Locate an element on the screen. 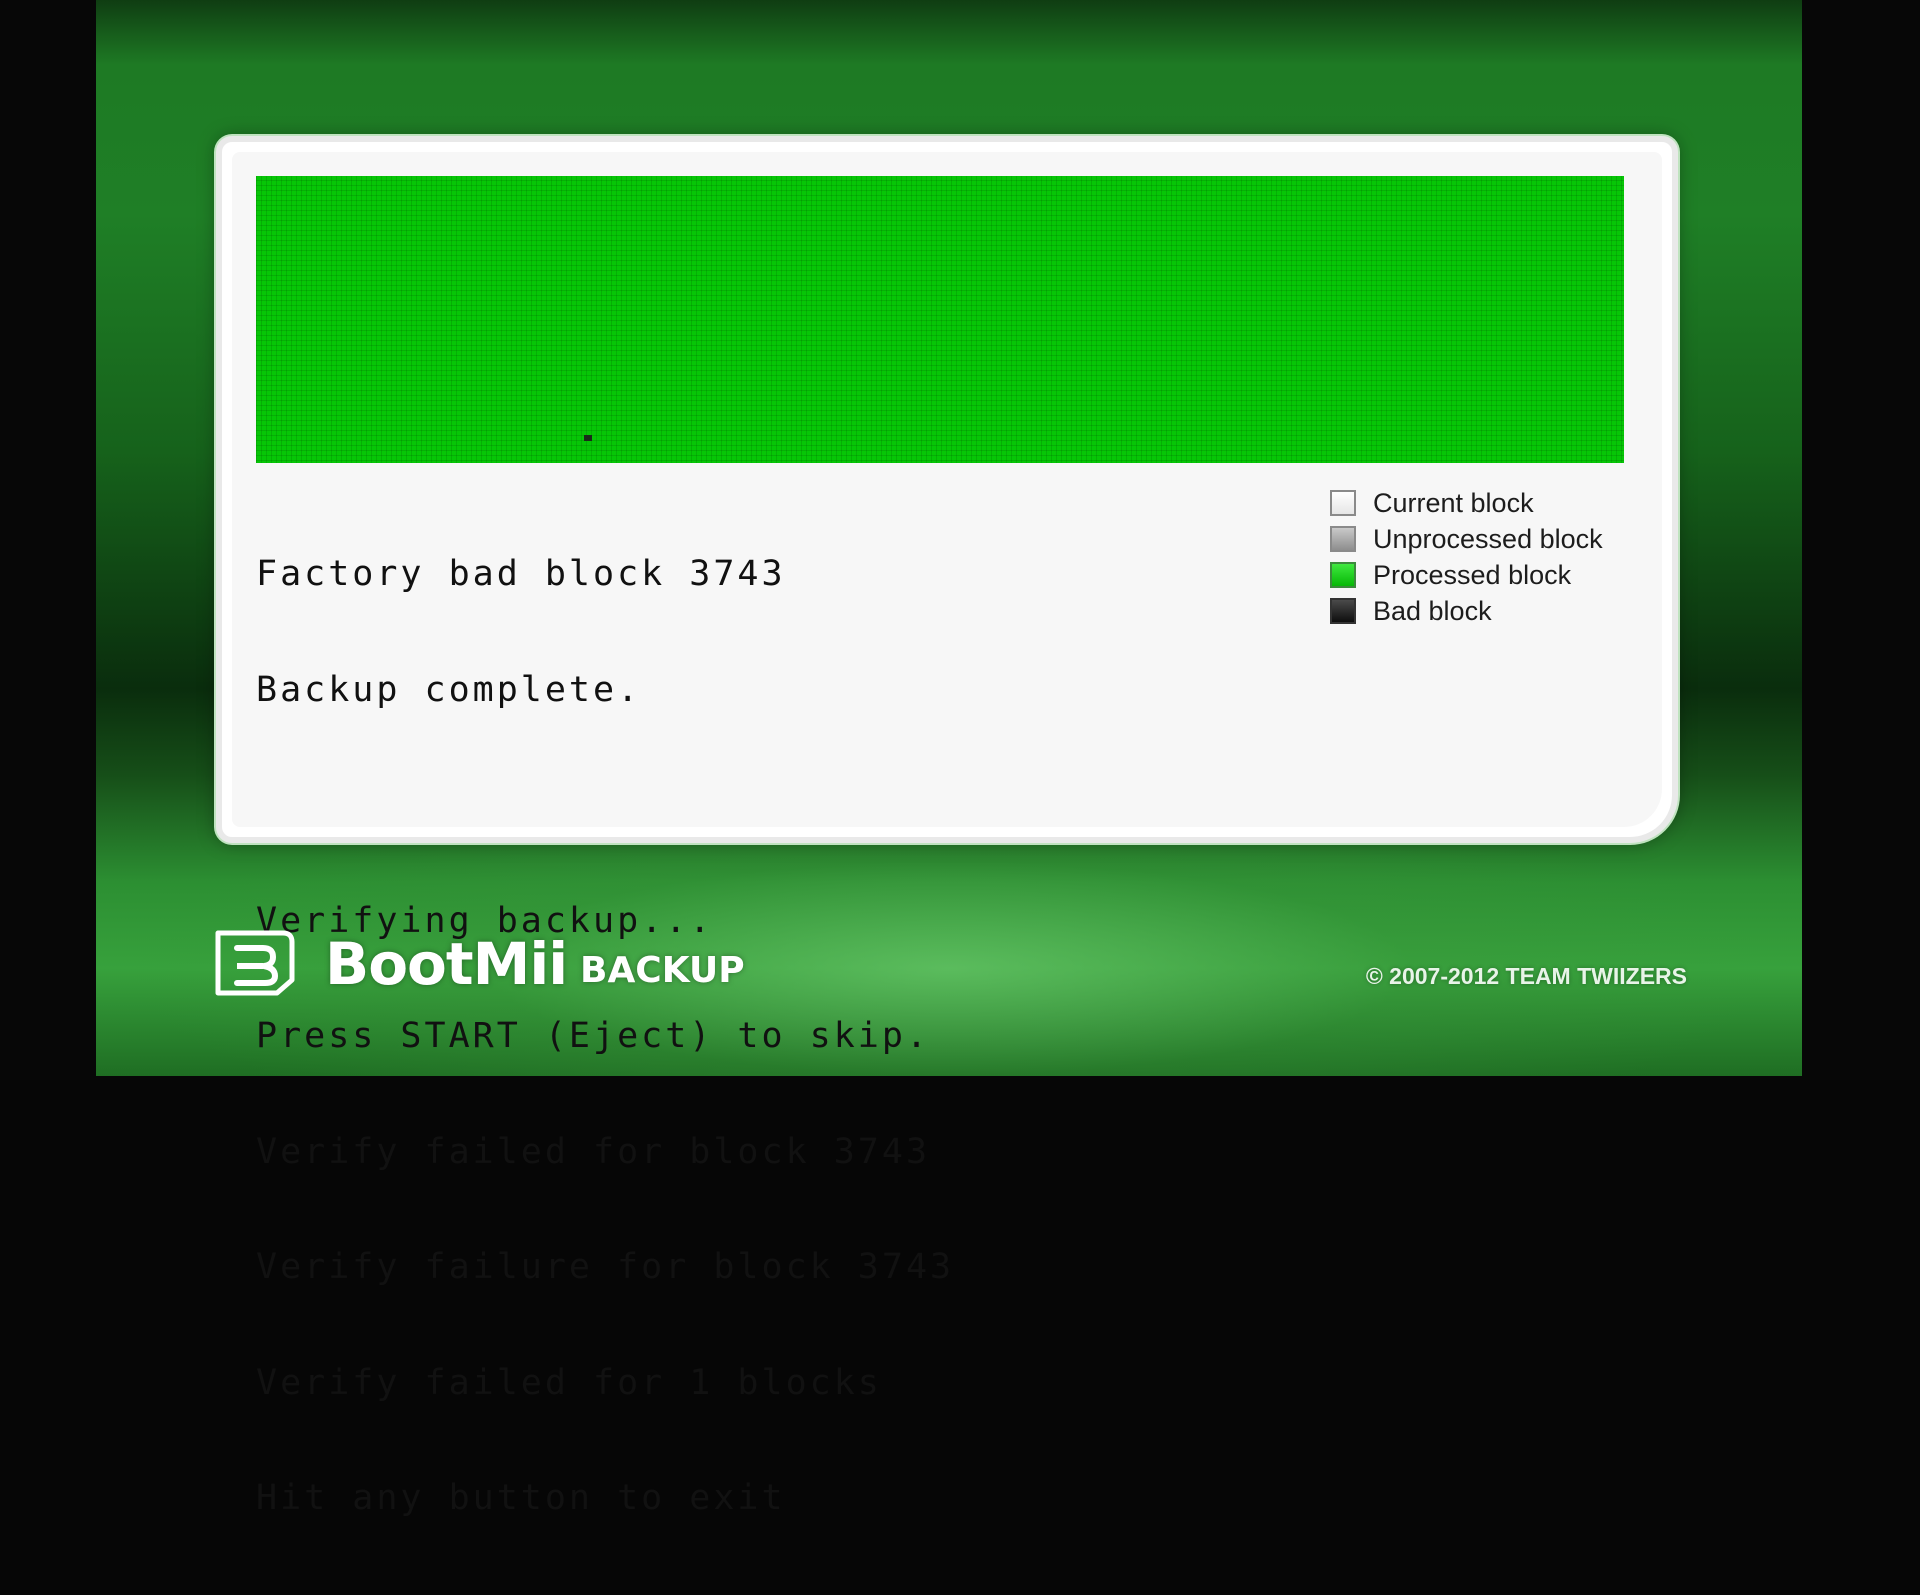 The height and width of the screenshot is (1595, 1920). brand-name: BootMii is located at coordinates (446, 964).